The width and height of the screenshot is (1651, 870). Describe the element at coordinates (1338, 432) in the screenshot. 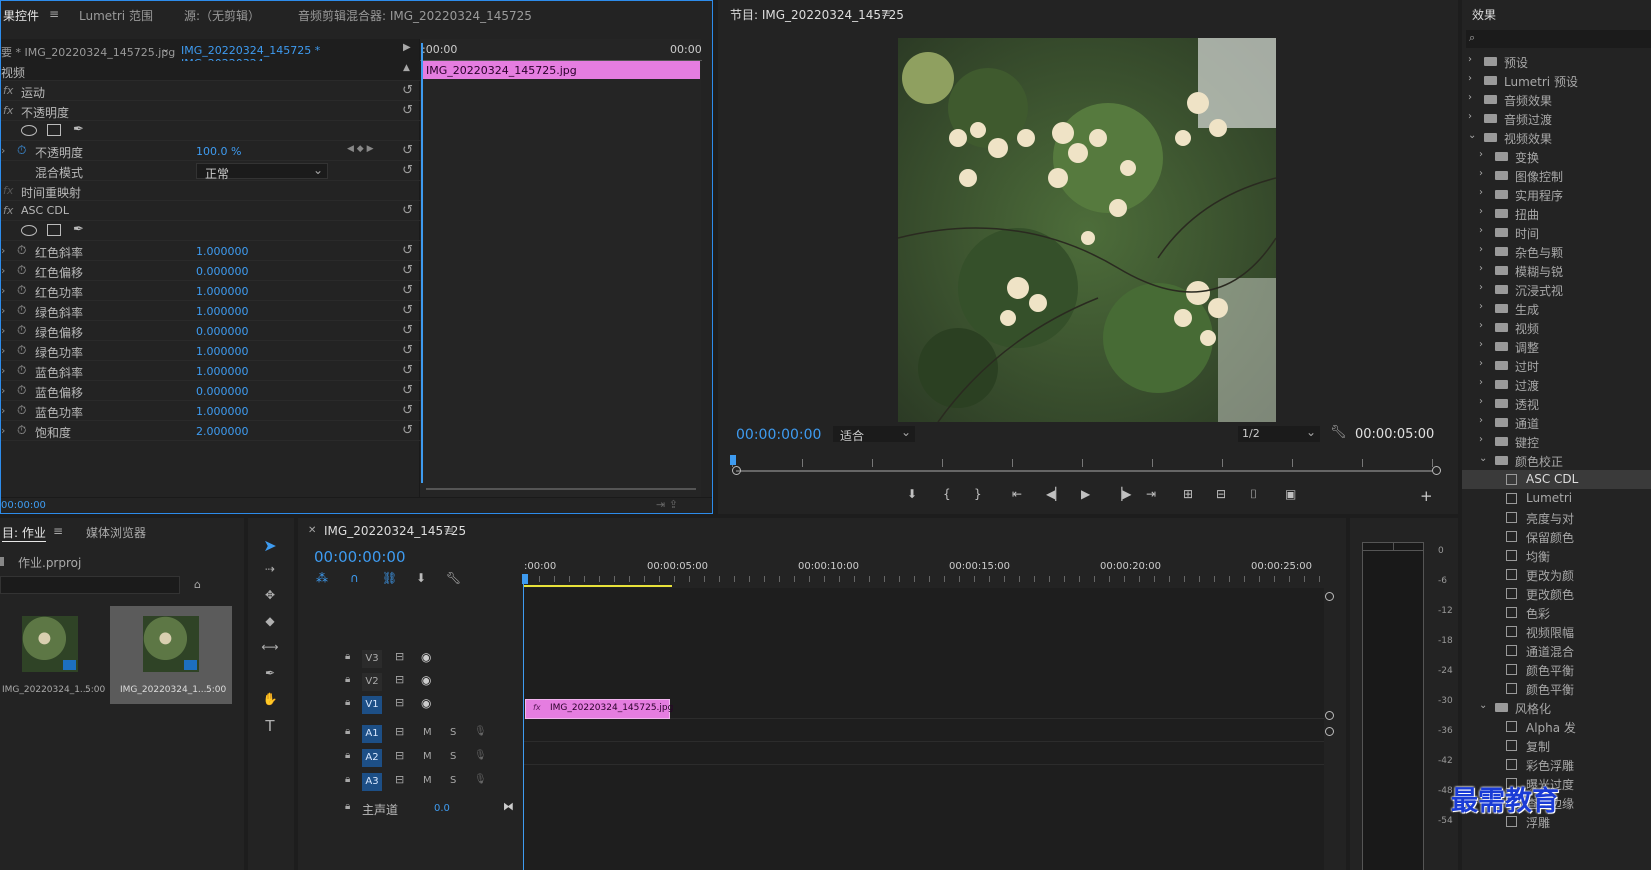

I see `wrench-icon: 🔧︎` at that location.